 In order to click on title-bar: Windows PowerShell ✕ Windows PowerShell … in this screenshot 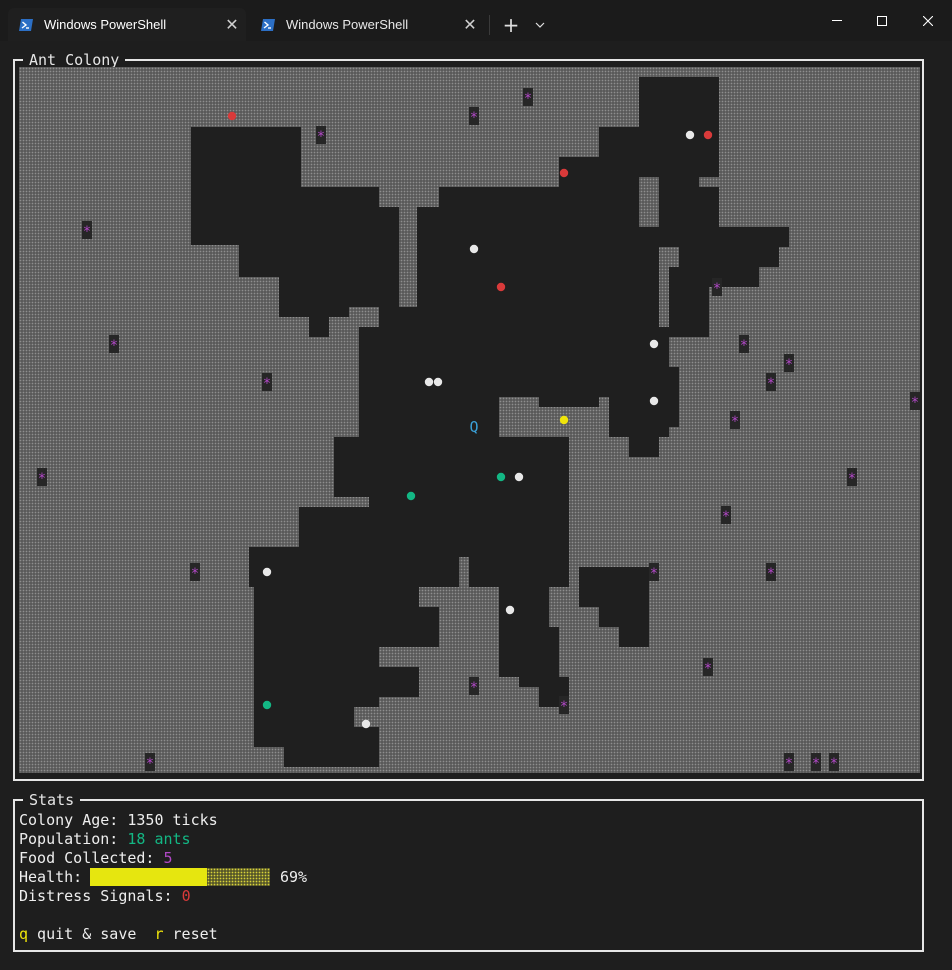, I will do `click(476, 20)`.